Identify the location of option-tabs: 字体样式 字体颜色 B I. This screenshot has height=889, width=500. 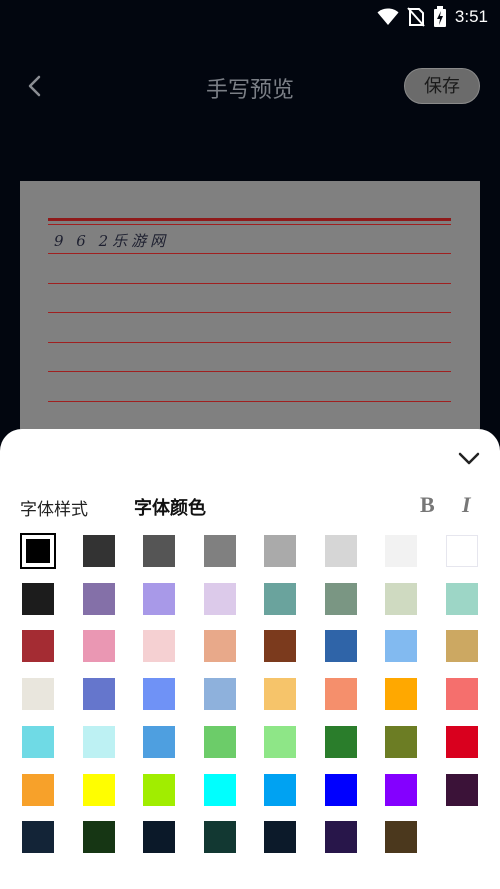
(250, 506).